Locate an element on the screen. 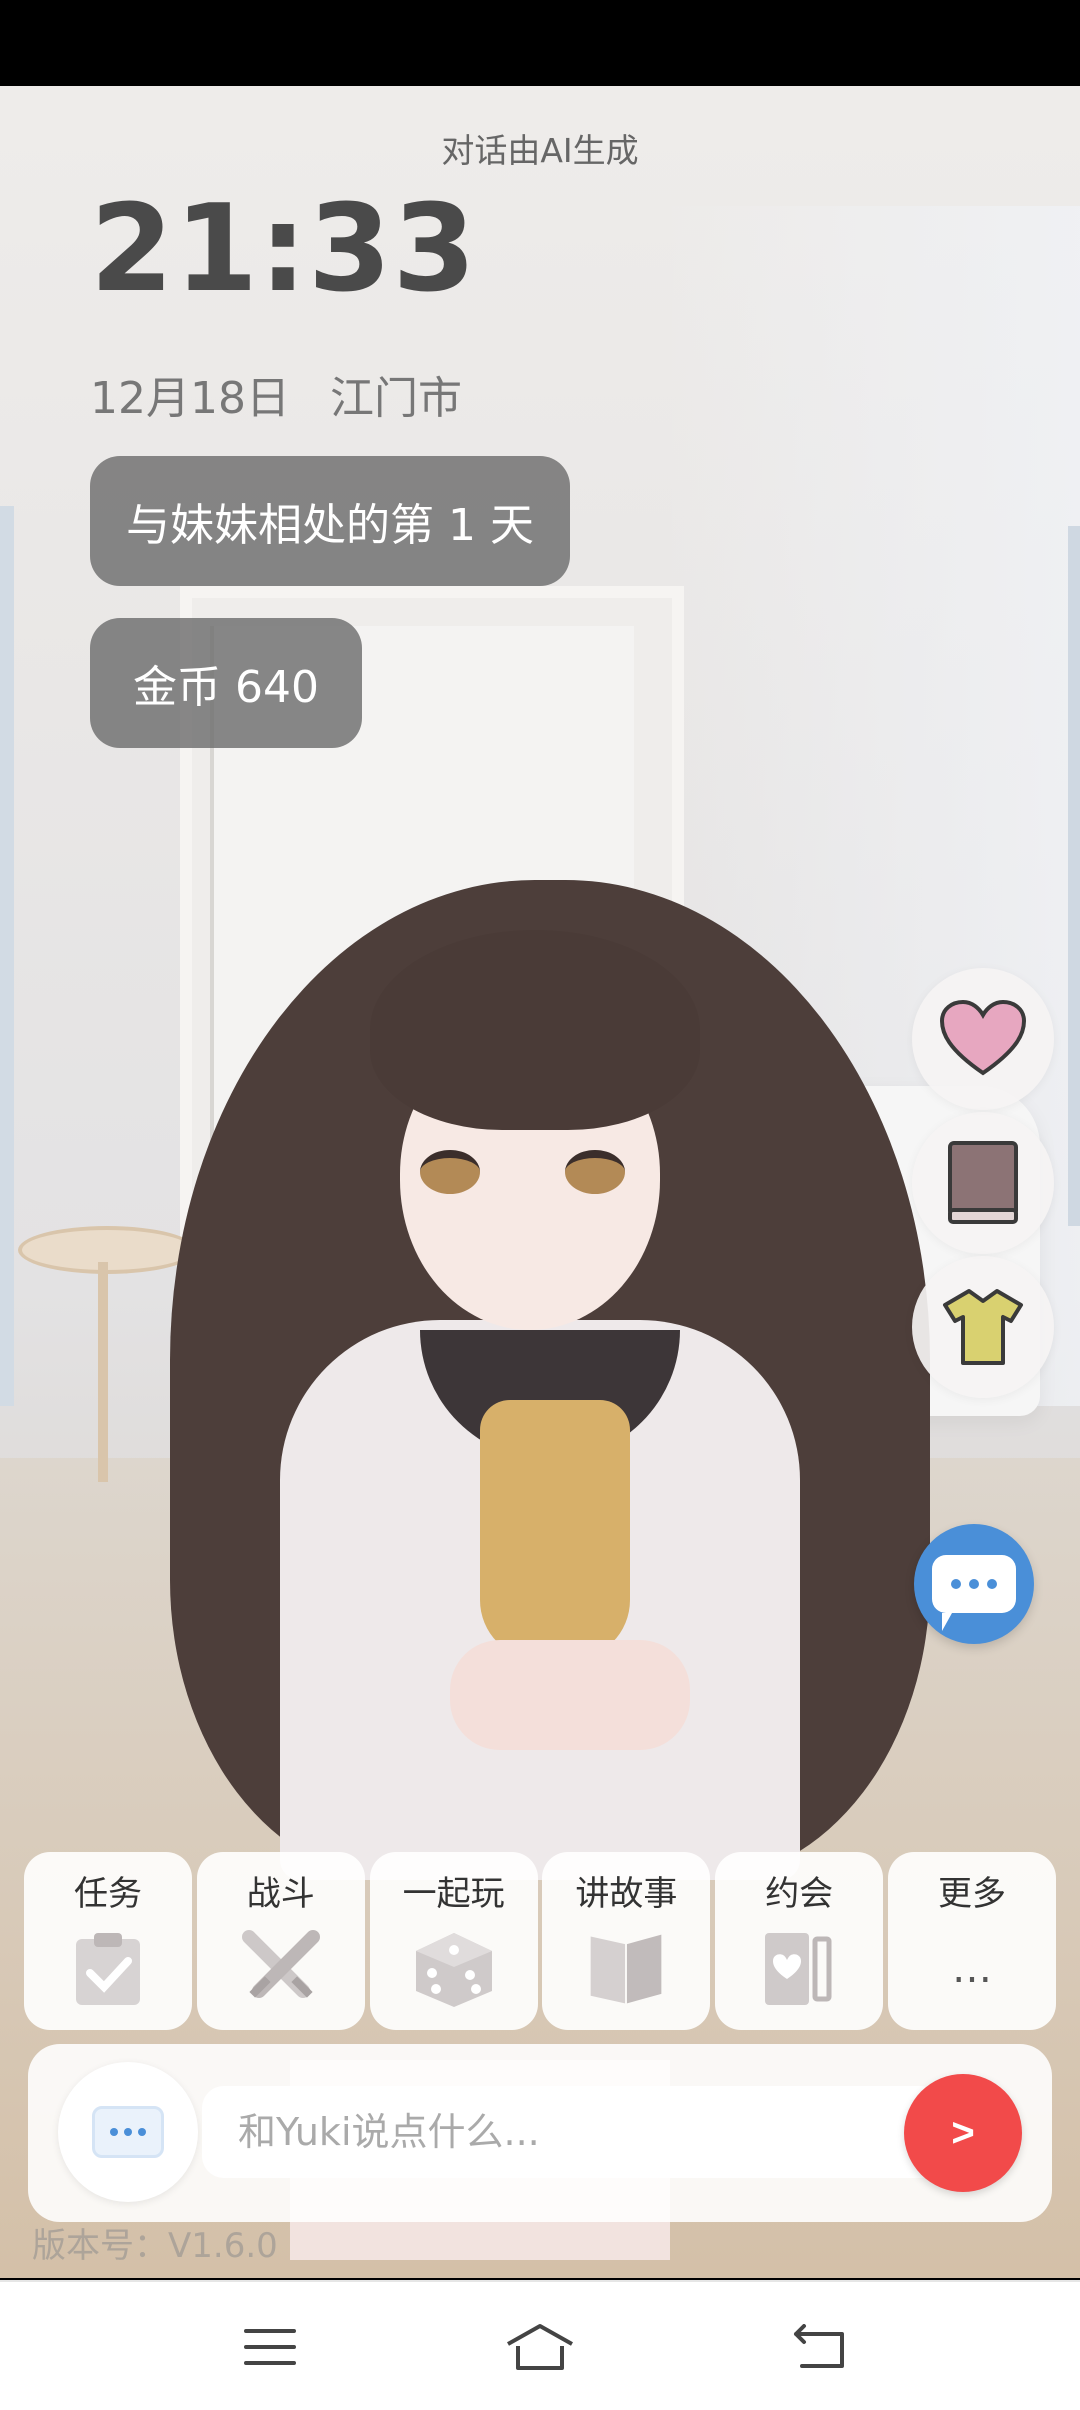  action-play-together: 一起玩 is located at coordinates (453, 1941).